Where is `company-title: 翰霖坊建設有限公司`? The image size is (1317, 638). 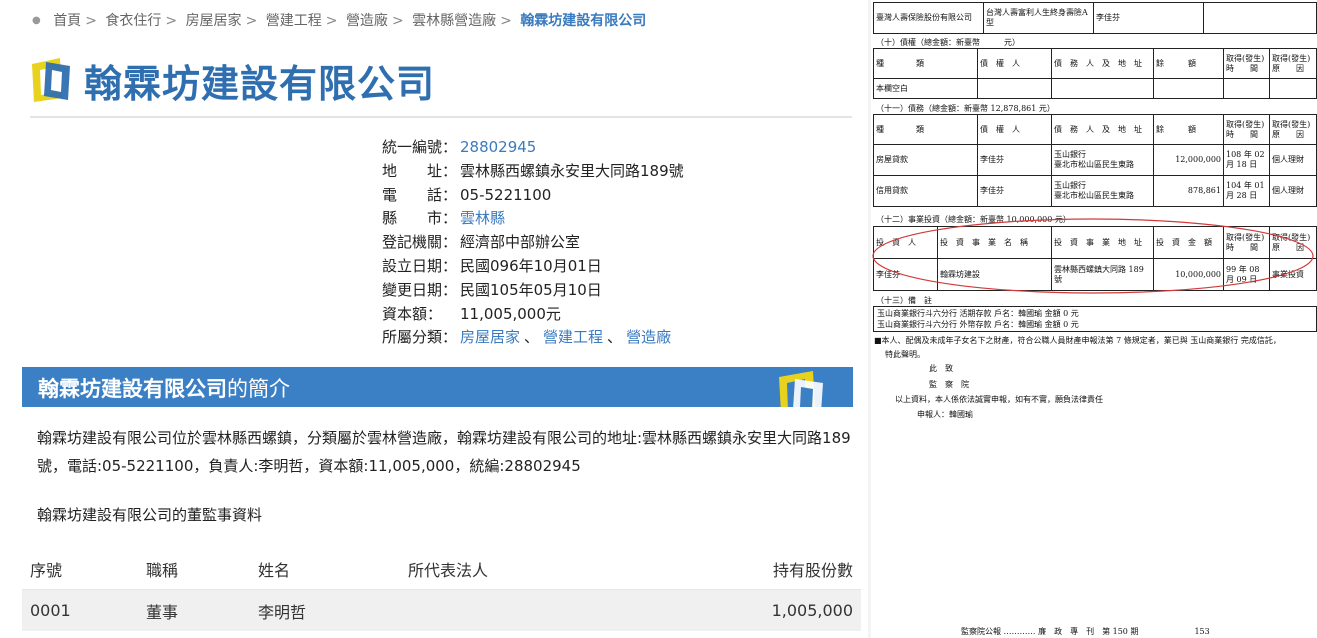
company-title: 翰霖坊建設有限公司 is located at coordinates (260, 83).